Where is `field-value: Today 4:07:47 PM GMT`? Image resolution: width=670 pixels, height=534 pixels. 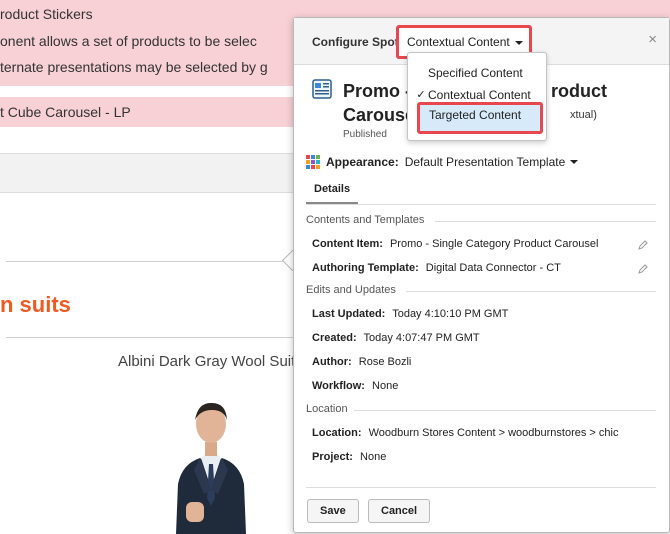
field-value: Today 4:07:47 PM GMT is located at coordinates (421, 338).